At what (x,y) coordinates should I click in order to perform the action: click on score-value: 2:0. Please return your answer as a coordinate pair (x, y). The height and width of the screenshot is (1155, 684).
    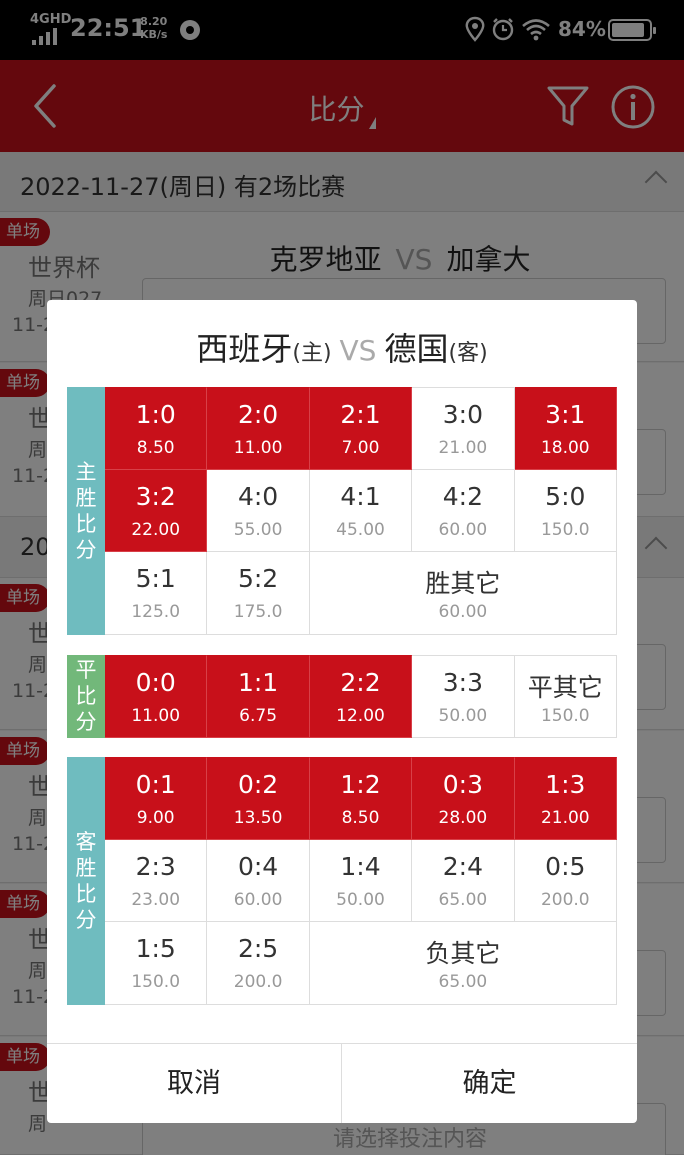
    Looking at the image, I should click on (258, 414).